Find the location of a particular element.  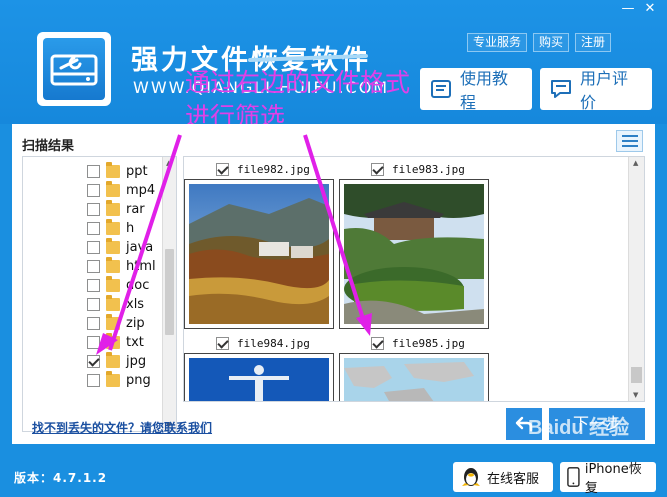

online-service-label: 在线客服 is located at coordinates (513, 479).